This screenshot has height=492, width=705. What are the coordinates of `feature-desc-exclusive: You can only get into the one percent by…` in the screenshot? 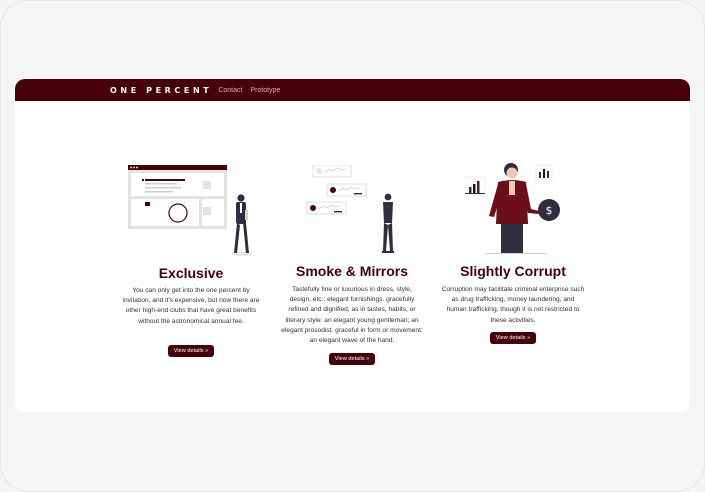 It's located at (191, 306).